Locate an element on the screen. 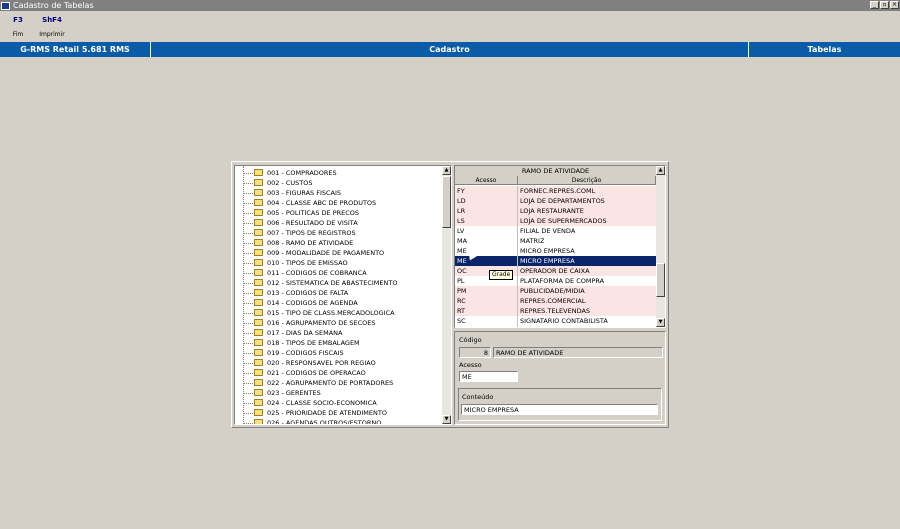 The height and width of the screenshot is (529, 900). table-row: SC SIGNATARIO CONTABILISTA is located at coordinates (555, 321).